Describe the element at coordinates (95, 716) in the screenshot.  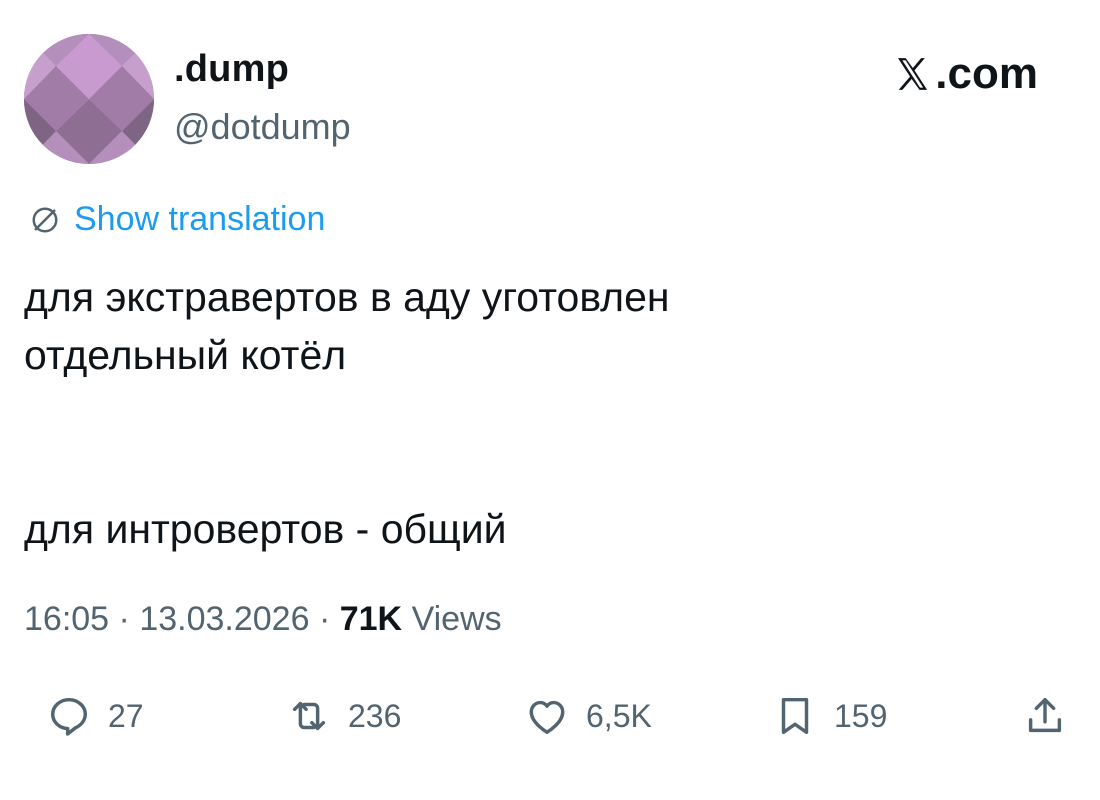
I see `reply-button: 27` at that location.